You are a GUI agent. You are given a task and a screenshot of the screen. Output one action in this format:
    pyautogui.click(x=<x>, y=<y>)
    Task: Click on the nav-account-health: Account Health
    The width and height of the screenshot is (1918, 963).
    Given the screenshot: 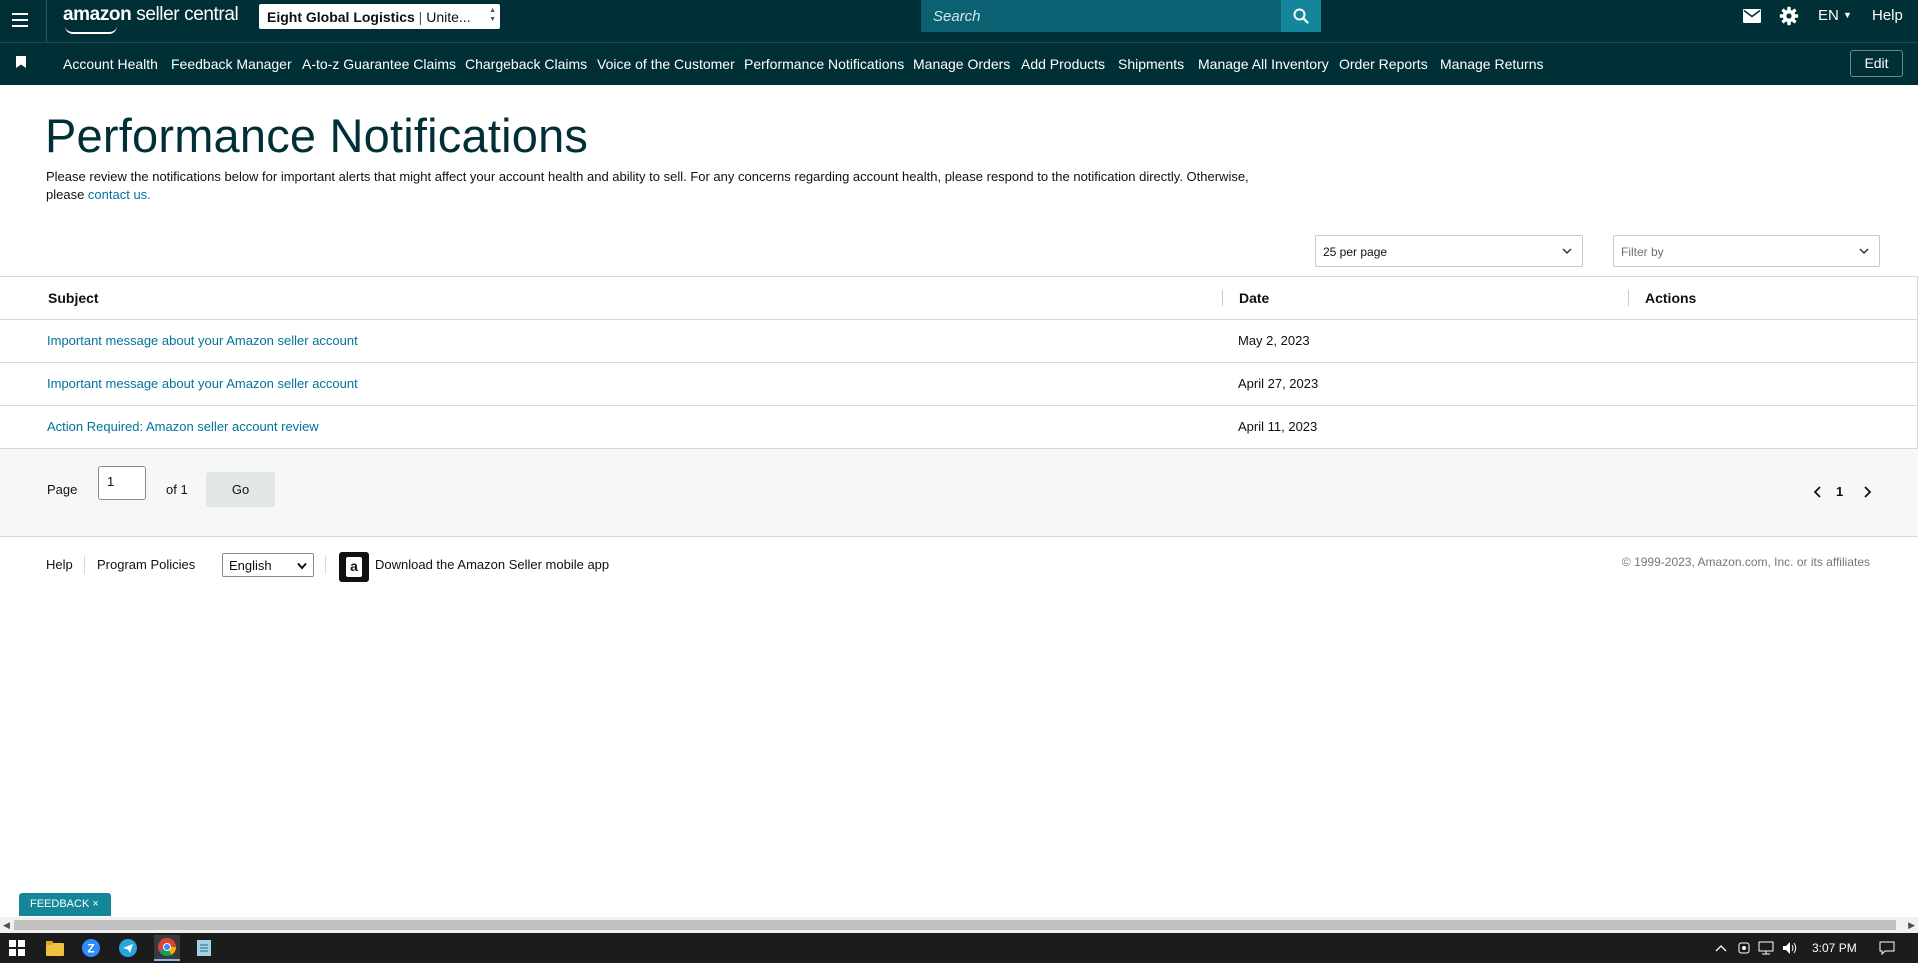 What is the action you would take?
    pyautogui.click(x=110, y=64)
    